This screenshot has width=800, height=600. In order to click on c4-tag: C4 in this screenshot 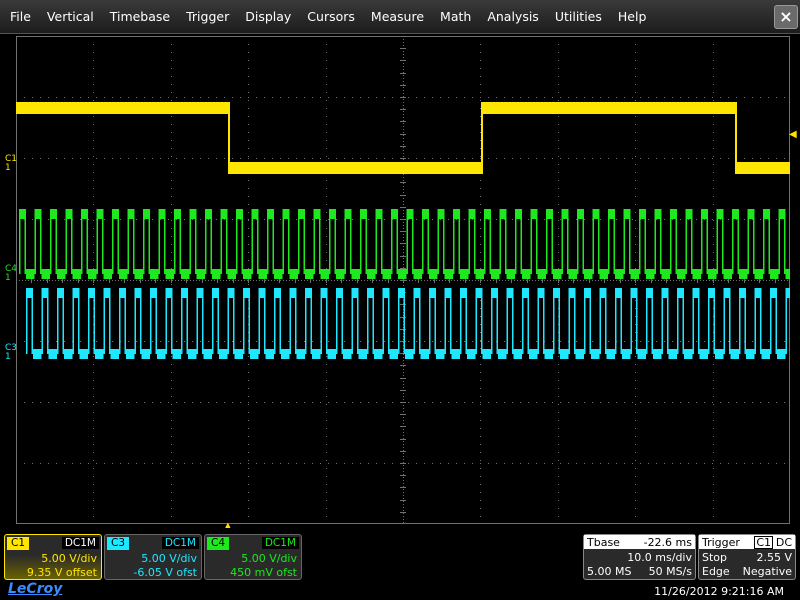, I will do `click(218, 543)`.